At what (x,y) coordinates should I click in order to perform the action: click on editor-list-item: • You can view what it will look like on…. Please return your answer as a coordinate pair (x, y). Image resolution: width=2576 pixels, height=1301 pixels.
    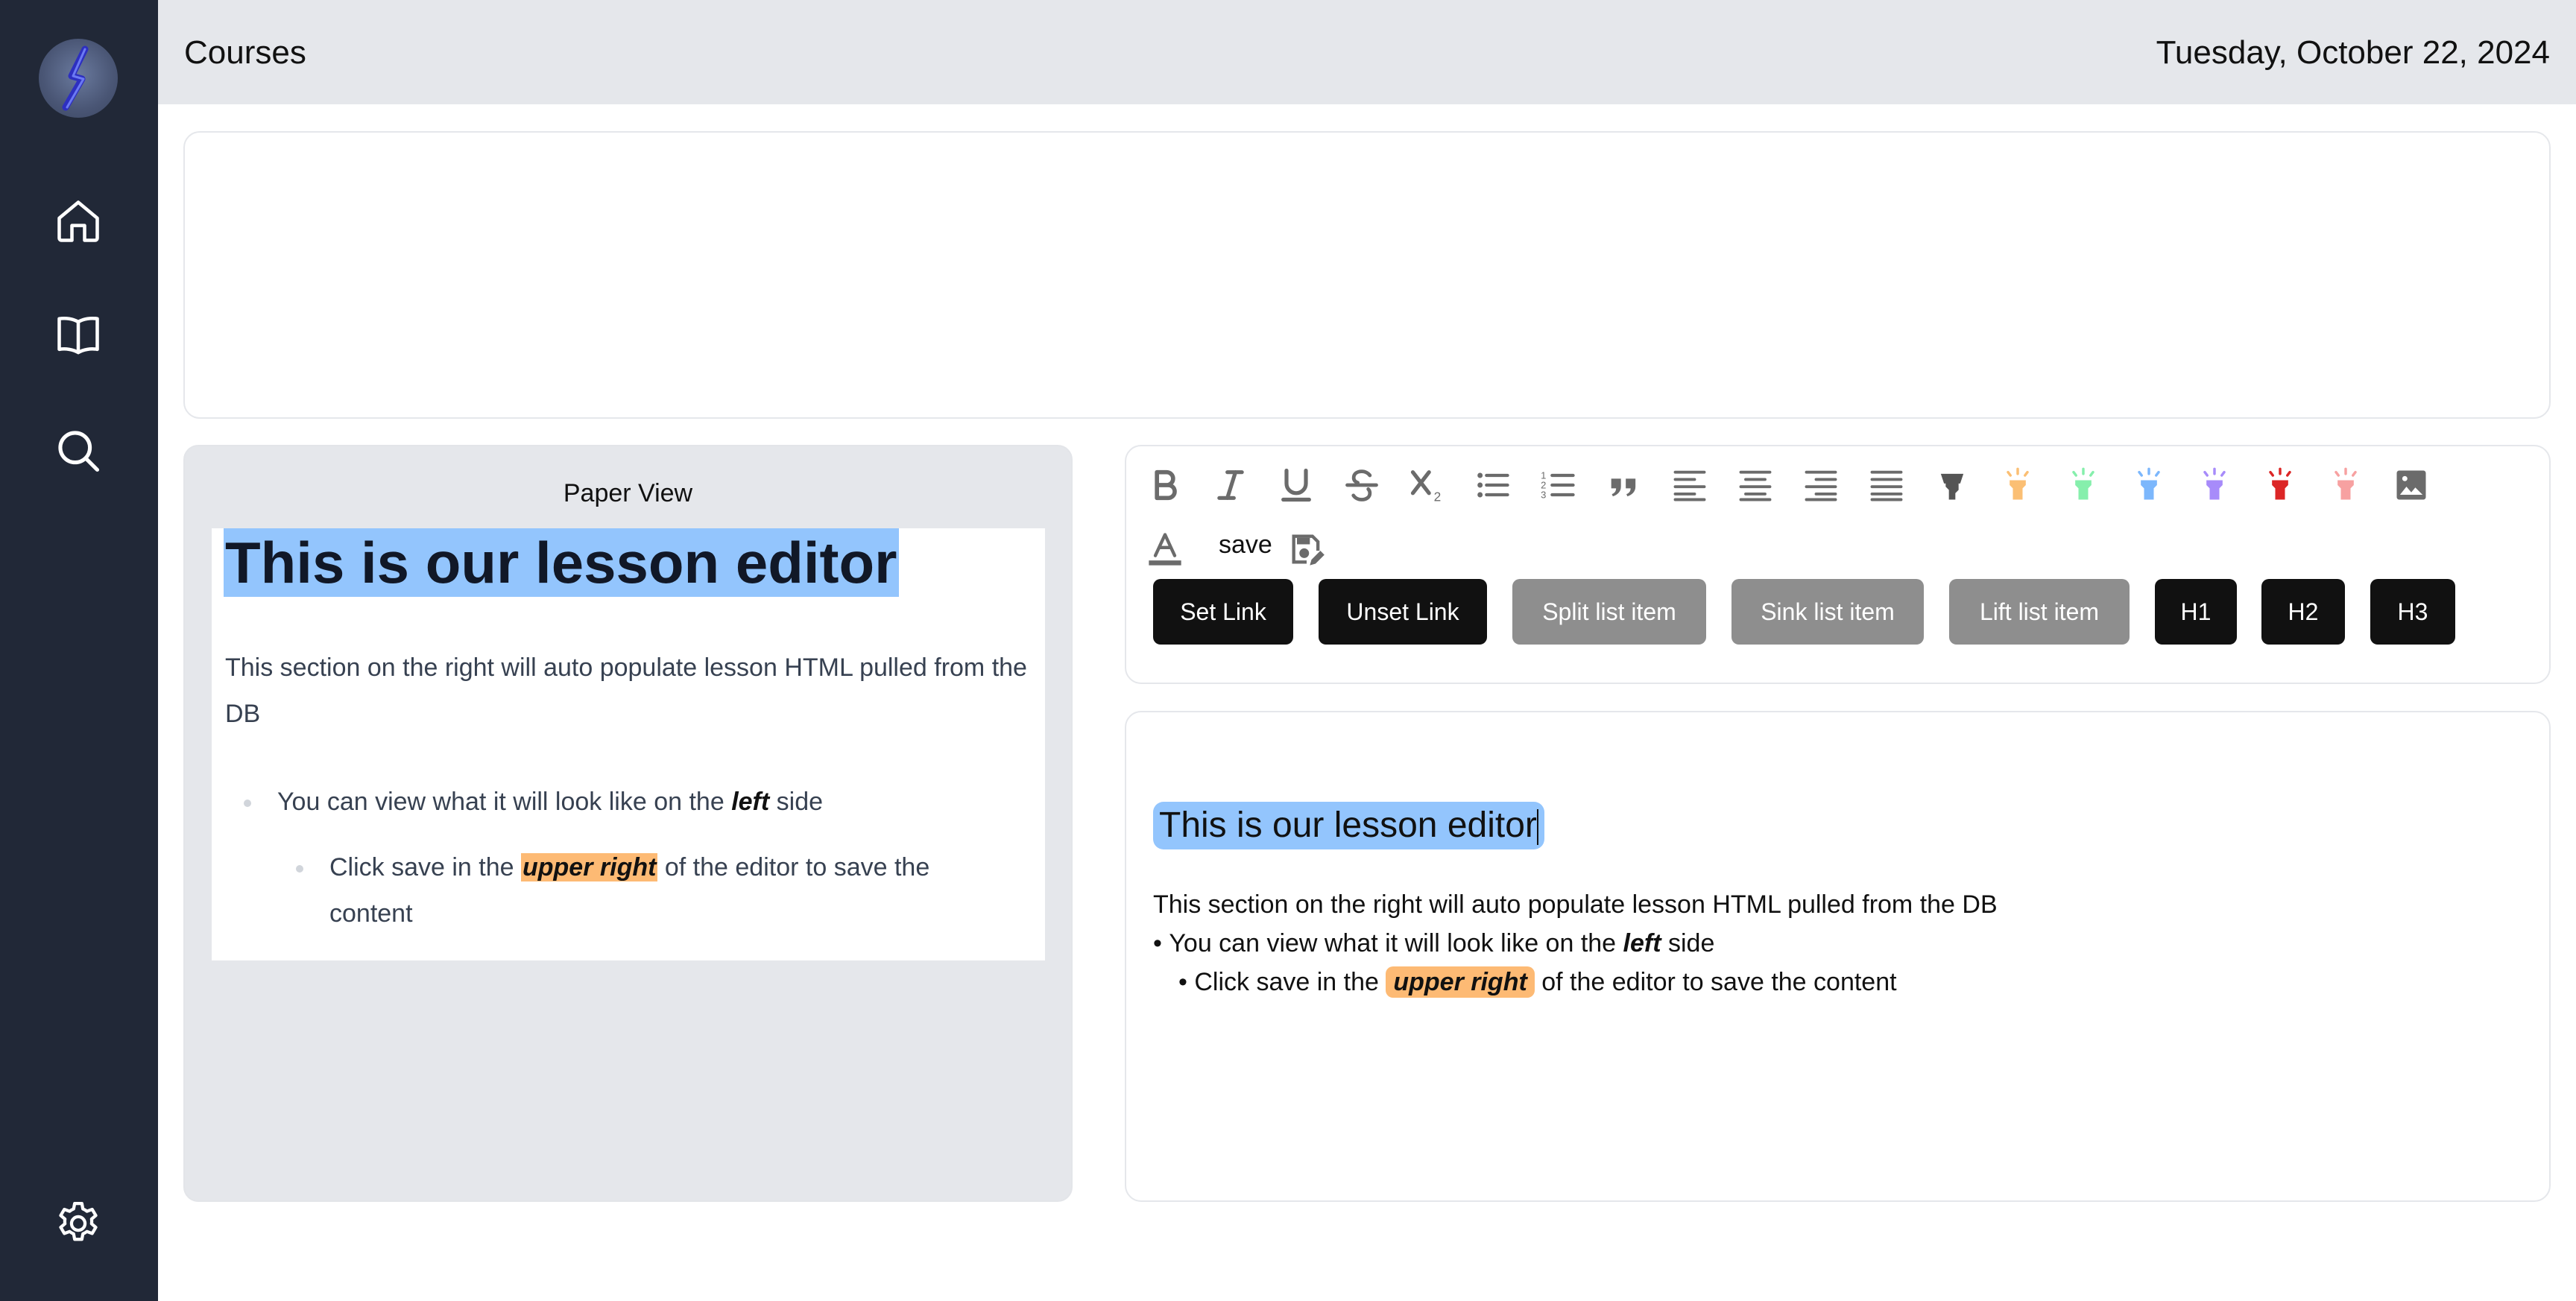
    Looking at the image, I should click on (1434, 943).